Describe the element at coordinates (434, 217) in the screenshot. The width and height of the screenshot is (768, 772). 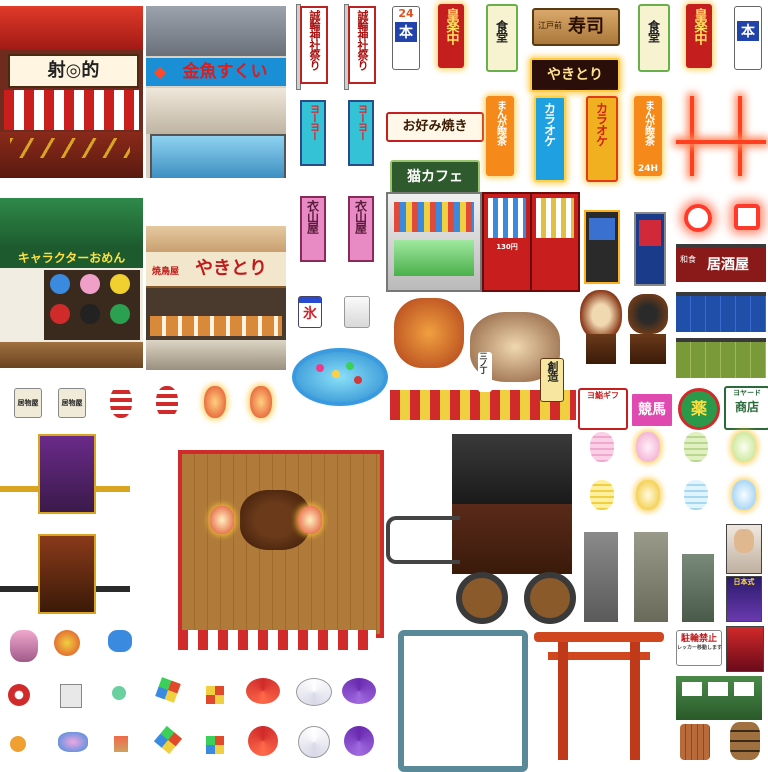
I see `drink-shelf-bottles` at that location.